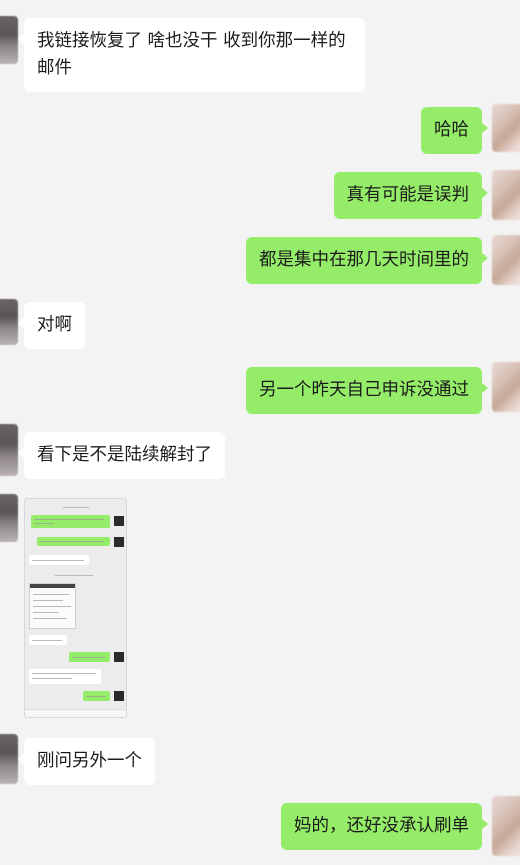 Image resolution: width=520 pixels, height=865 pixels. I want to click on message-row-outgoing: 妈的，还好没承认刷单, so click(260, 827).